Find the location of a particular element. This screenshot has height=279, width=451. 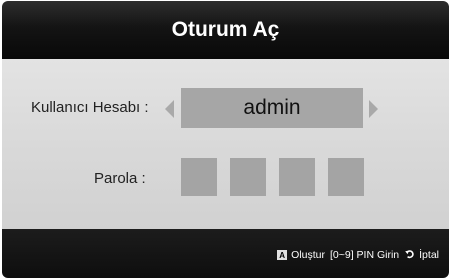

footer-hints: A Oluştur [0~9] PIN Girin İptal is located at coordinates (358, 255).